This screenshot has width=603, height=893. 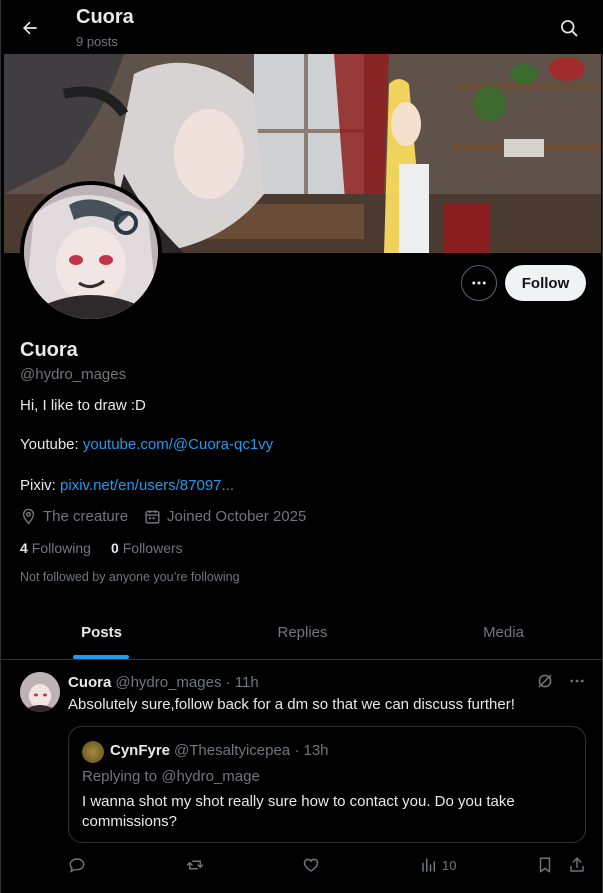 I want to click on profile-location: The creature, so click(x=74, y=516).